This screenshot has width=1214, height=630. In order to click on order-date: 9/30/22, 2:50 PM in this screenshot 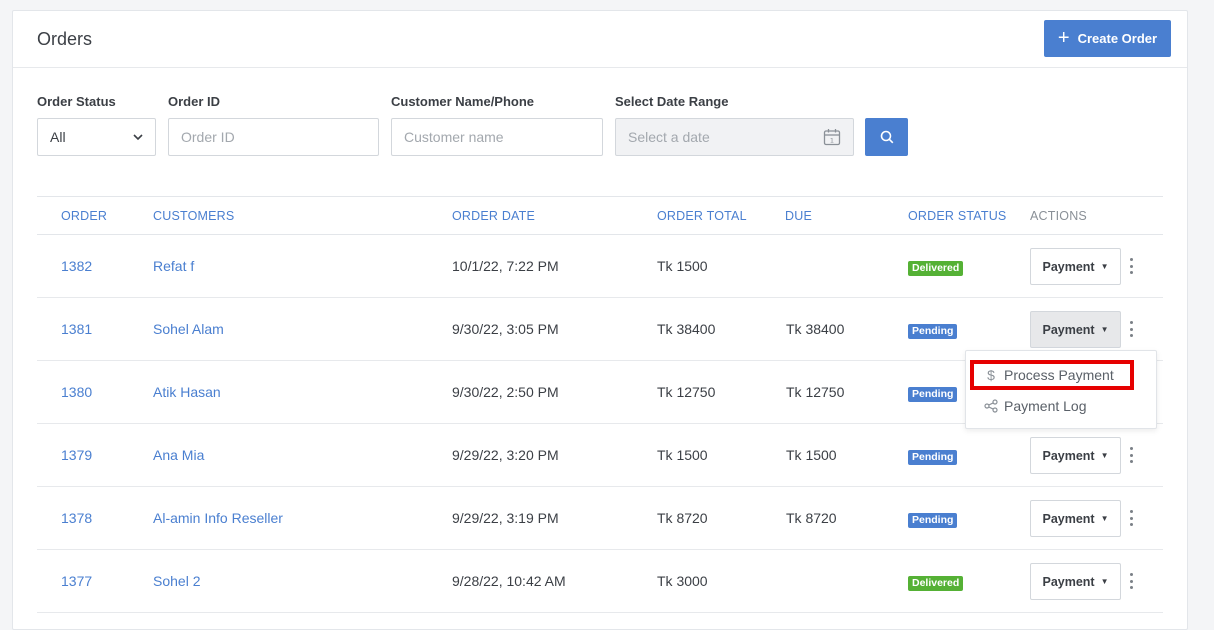, I will do `click(505, 392)`.